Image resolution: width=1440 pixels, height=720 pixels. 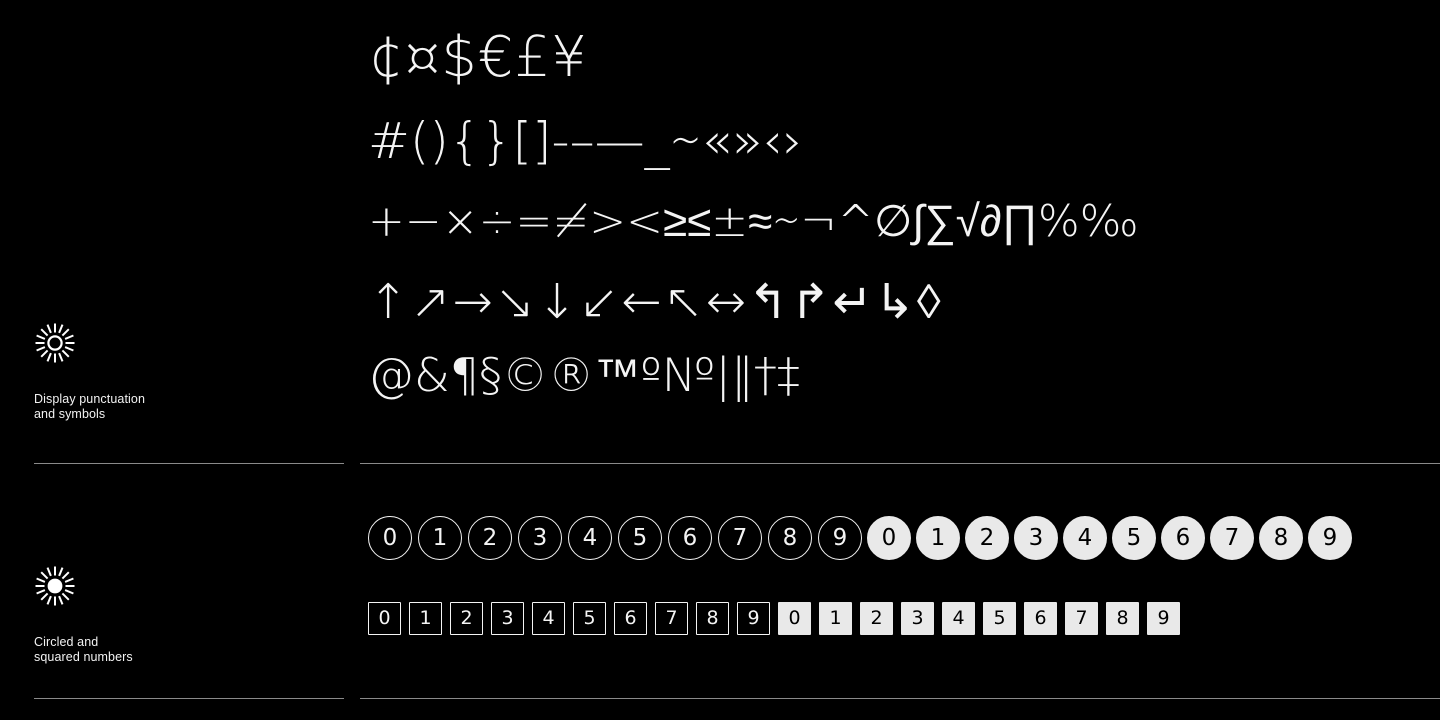 I want to click on circle-number-filled-2: 2, so click(x=987, y=538).